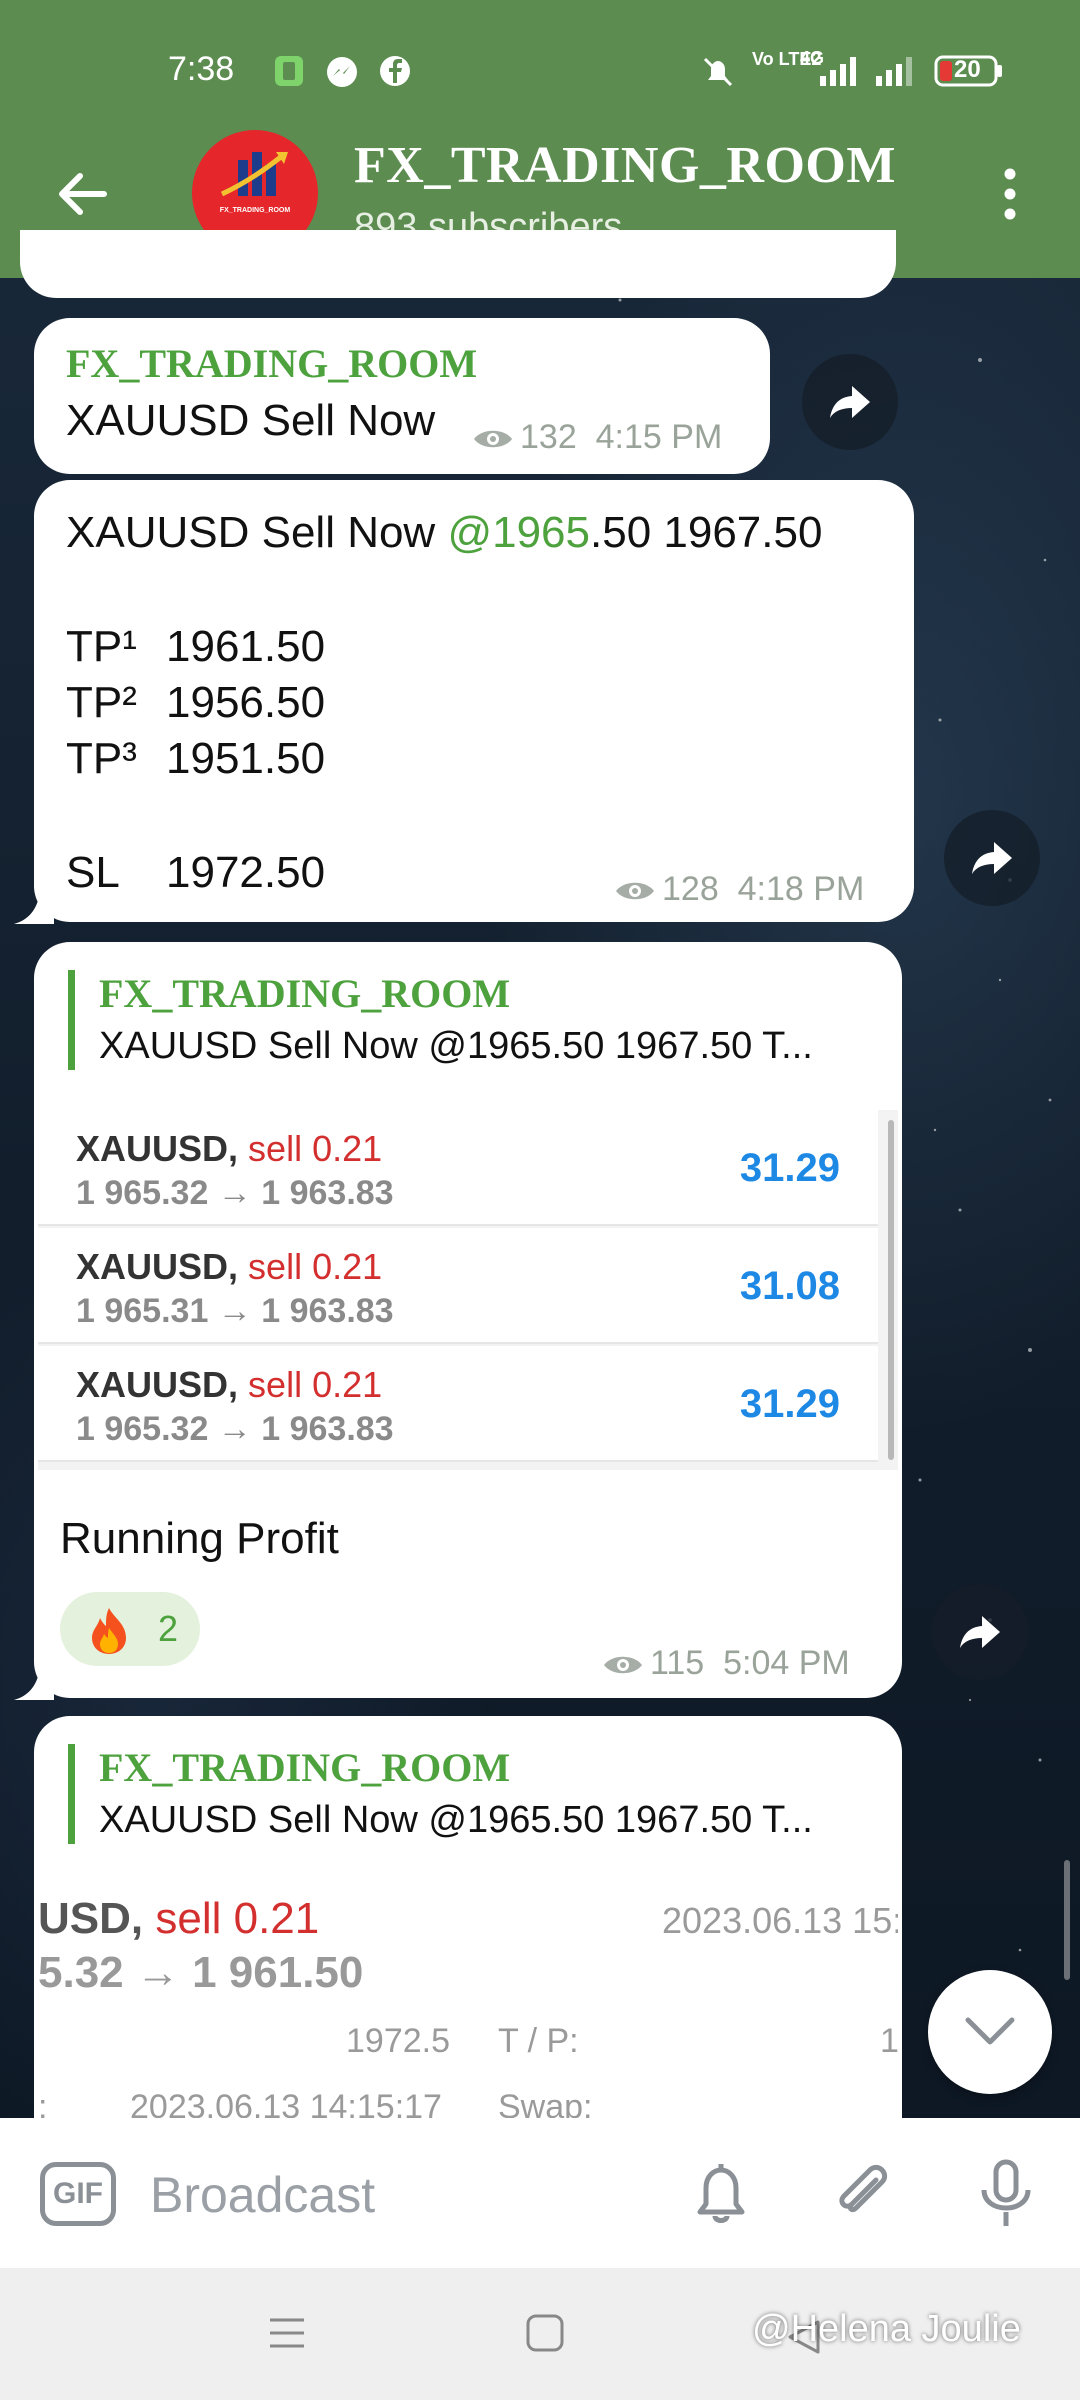 The width and height of the screenshot is (1080, 2400). What do you see at coordinates (538, 2041) in the screenshot?
I see `detail-tp-label: T / P:` at bounding box center [538, 2041].